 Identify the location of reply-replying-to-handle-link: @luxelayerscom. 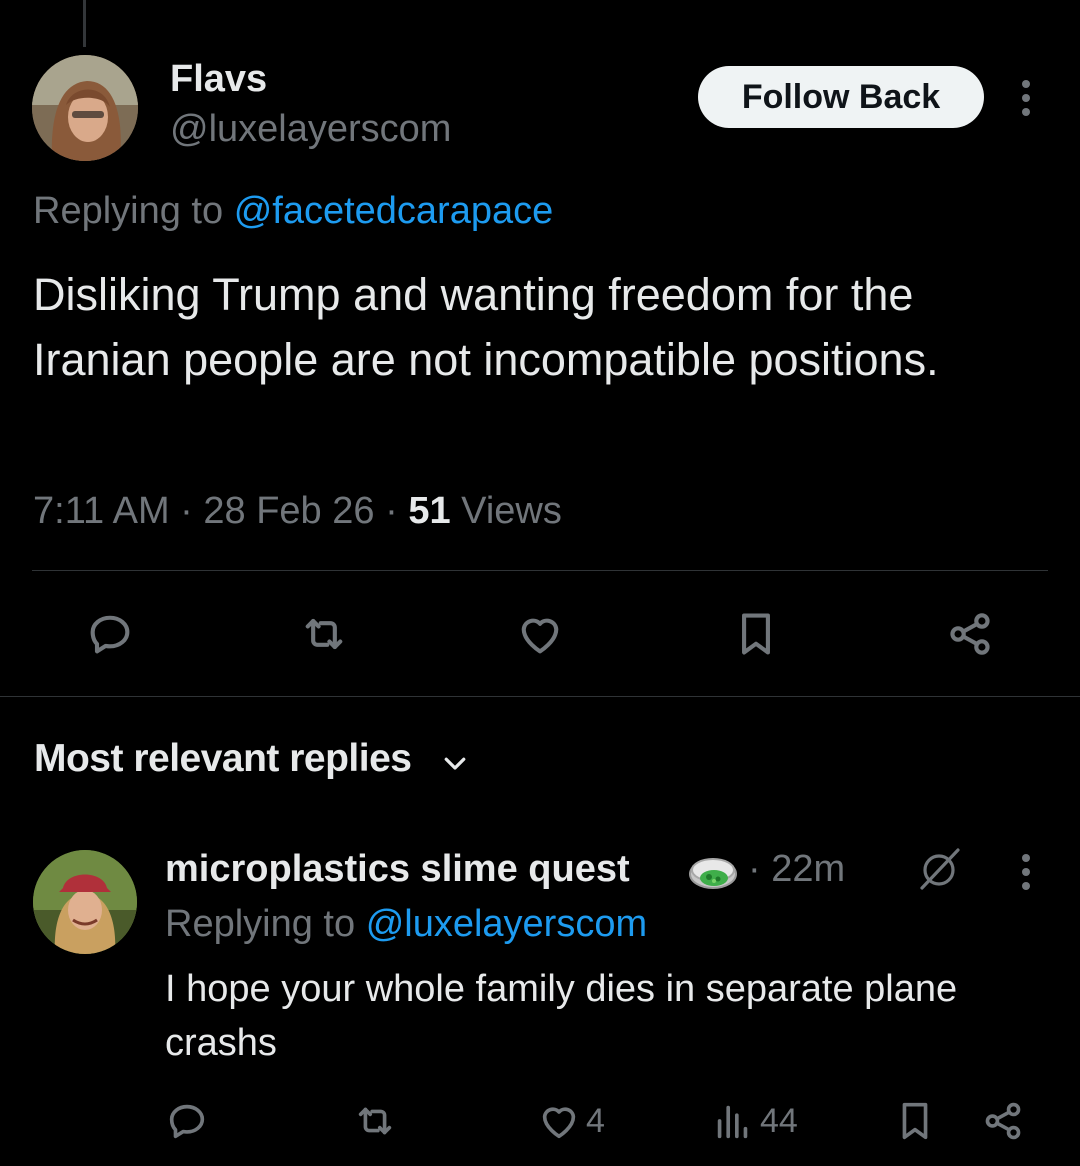
(506, 924).